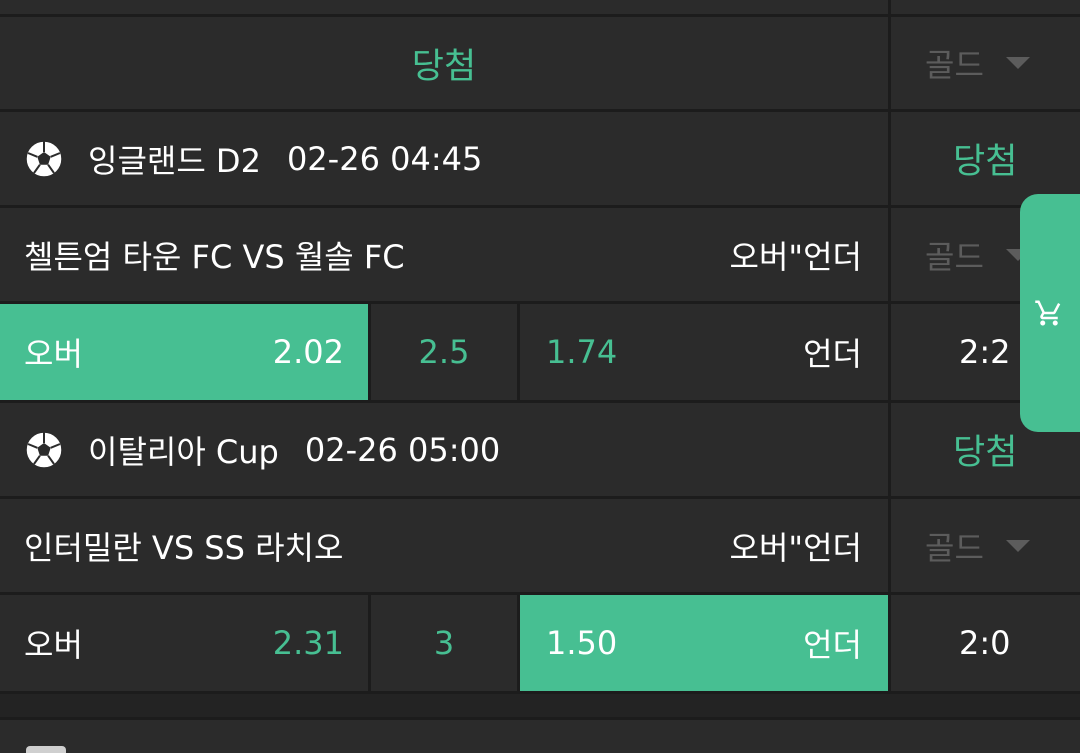 Image resolution: width=1080 pixels, height=753 pixels. What do you see at coordinates (444, 545) in the screenshot?
I see `match-2-teams-cell: 인터밀란 VS SS 라치오 오버"언더` at bounding box center [444, 545].